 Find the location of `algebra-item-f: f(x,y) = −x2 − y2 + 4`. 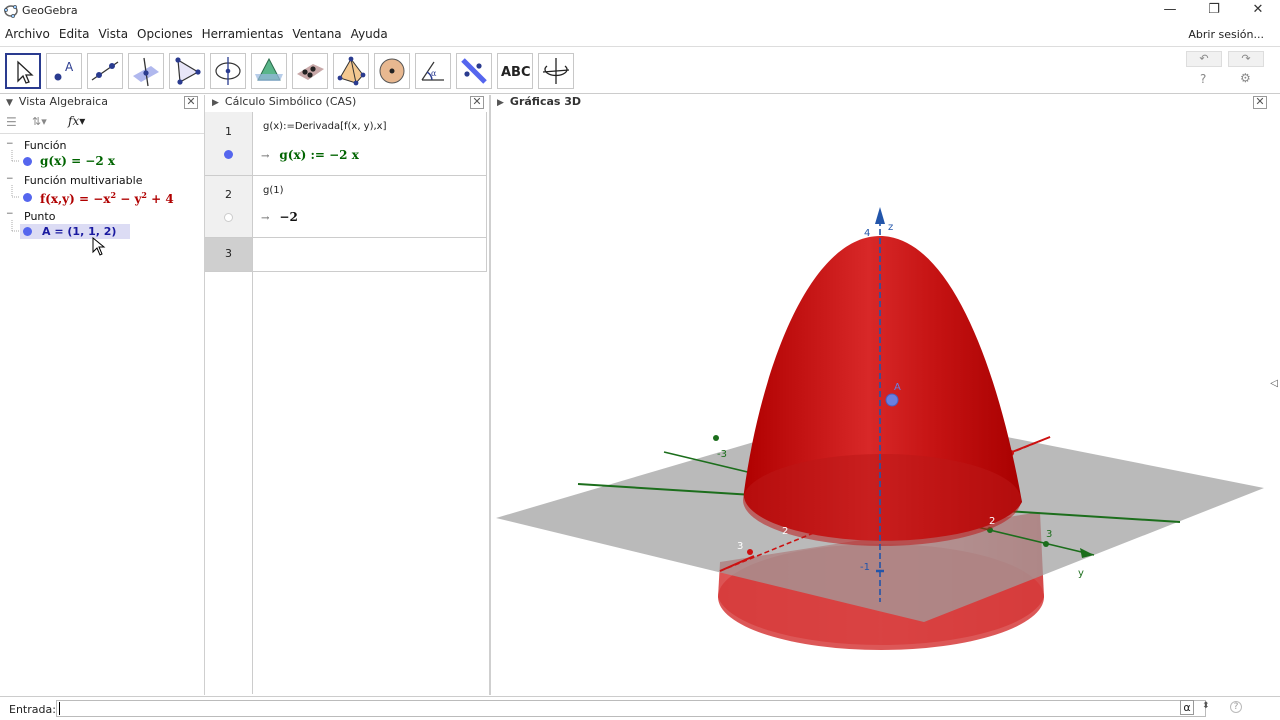

algebra-item-f: f(x,y) = −x2 − y2 + 4 is located at coordinates (107, 198).